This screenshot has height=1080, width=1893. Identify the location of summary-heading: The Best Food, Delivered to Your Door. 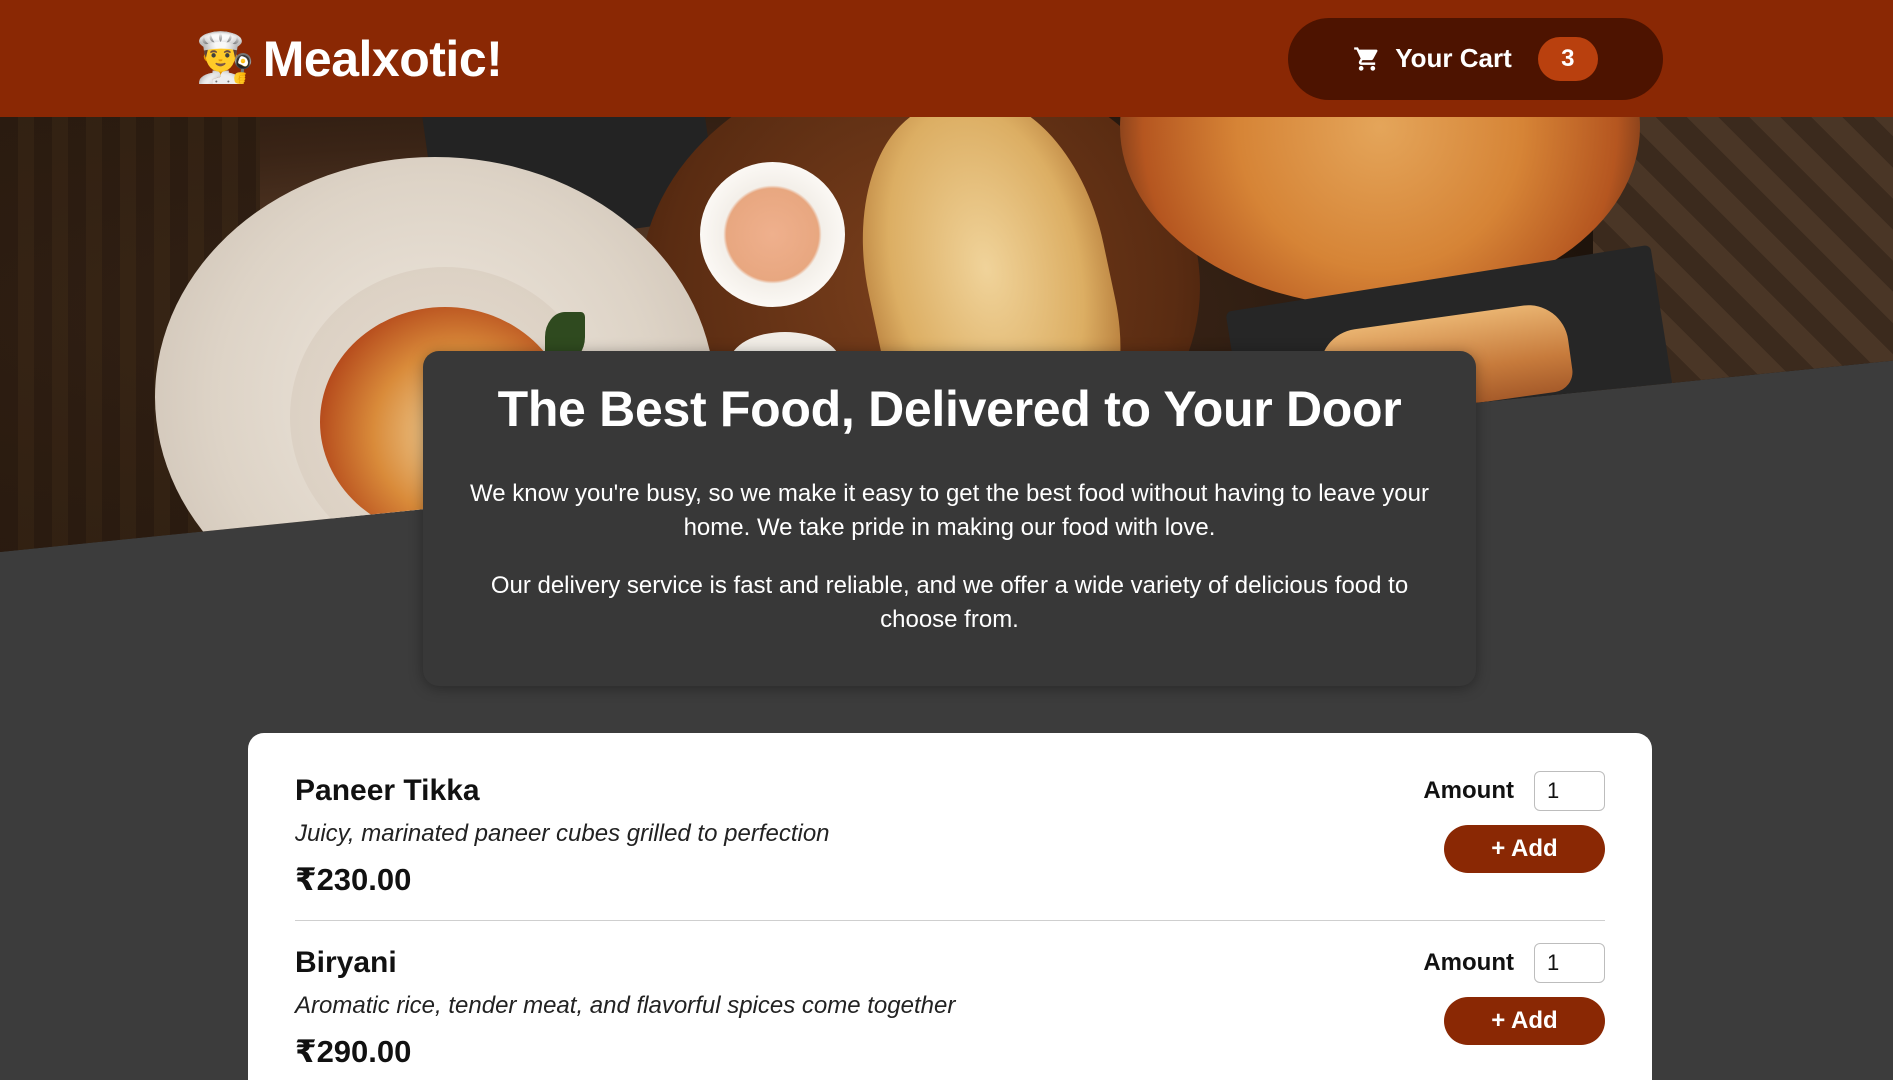
(949, 409).